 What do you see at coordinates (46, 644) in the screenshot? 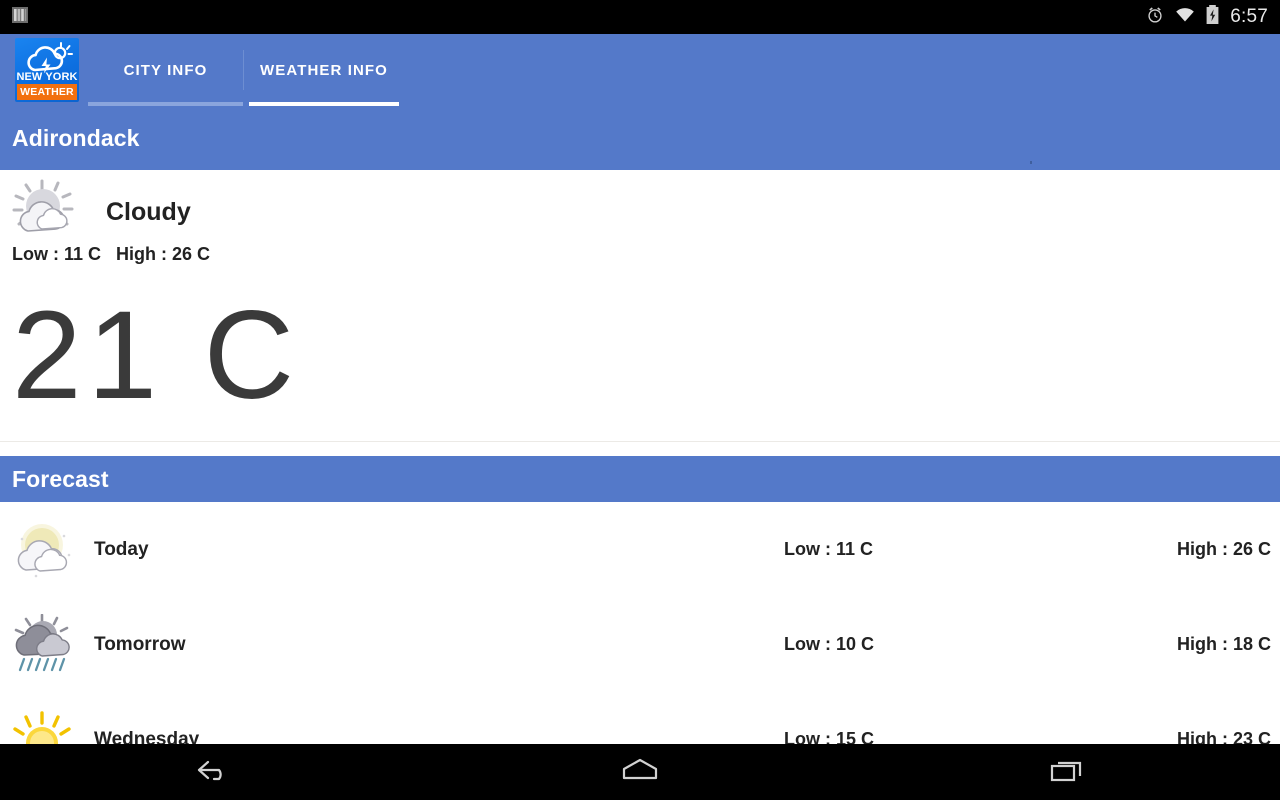
I see `rain-cloud-icon` at bounding box center [46, 644].